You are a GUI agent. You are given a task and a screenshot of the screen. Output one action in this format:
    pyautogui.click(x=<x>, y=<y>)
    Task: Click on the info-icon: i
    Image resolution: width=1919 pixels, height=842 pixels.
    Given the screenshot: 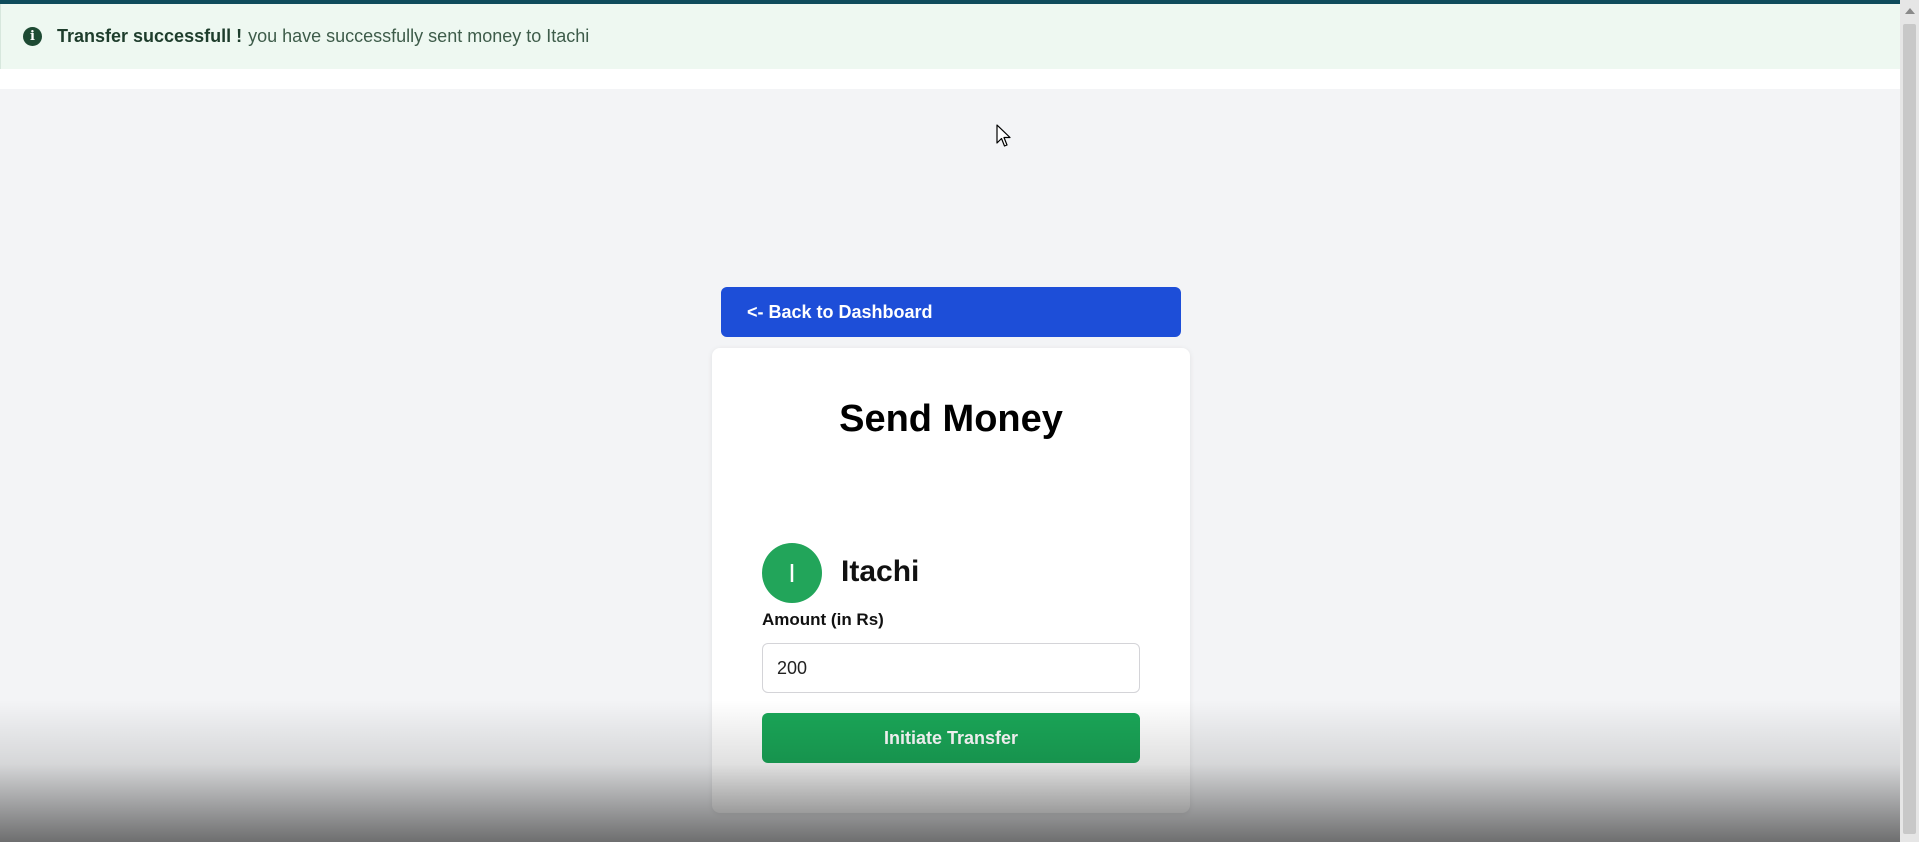 What is the action you would take?
    pyautogui.click(x=32, y=36)
    